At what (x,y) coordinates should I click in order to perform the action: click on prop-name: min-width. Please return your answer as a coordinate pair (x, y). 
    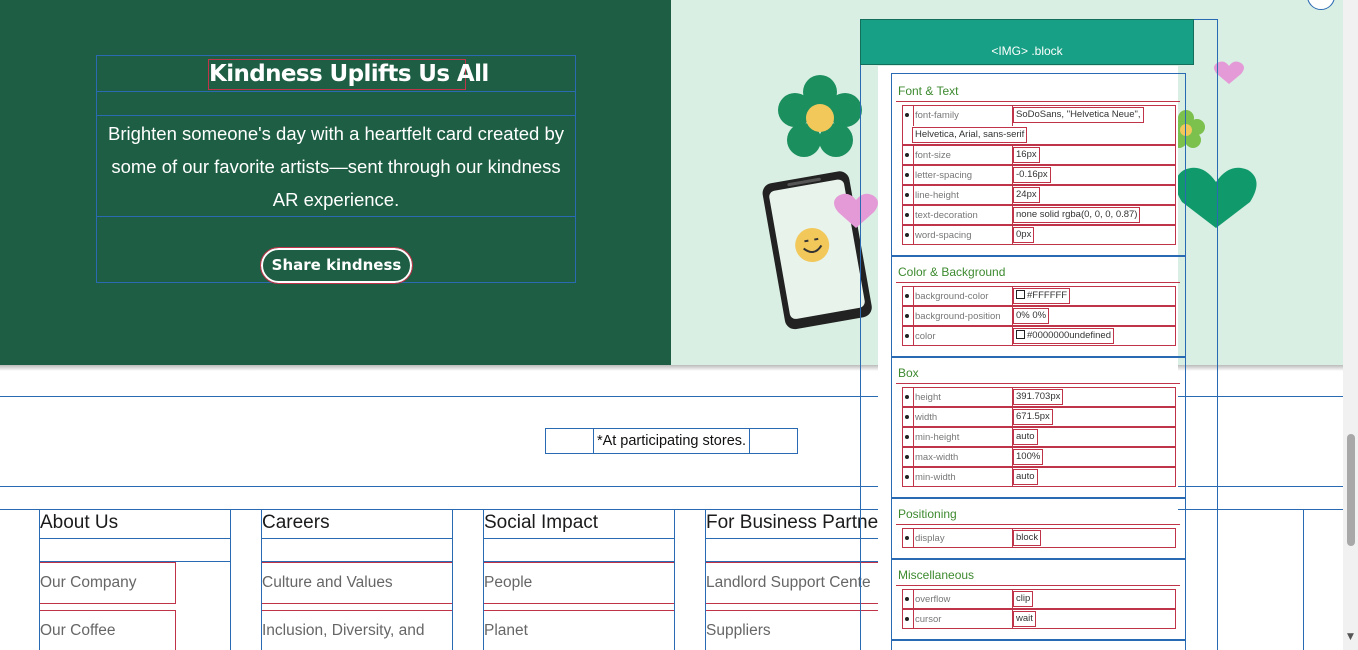
    Looking at the image, I should click on (963, 477).